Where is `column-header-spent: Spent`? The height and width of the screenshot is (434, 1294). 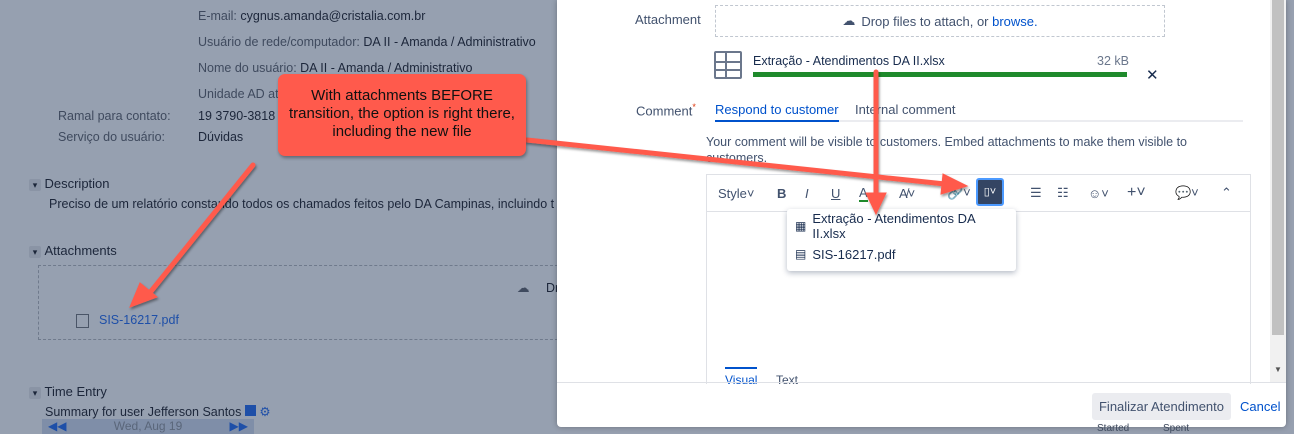 column-header-spent: Spent is located at coordinates (1176, 428).